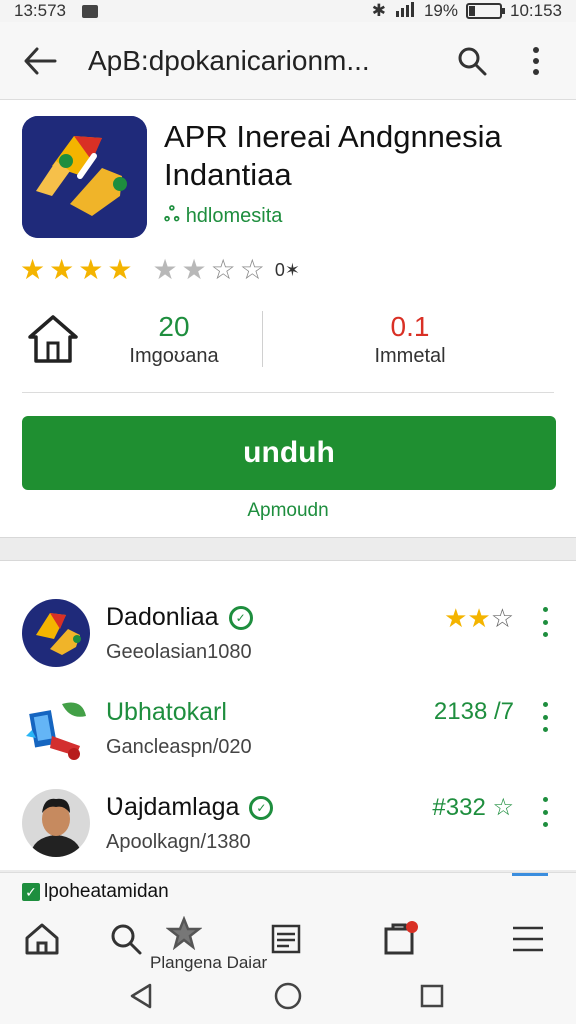  What do you see at coordinates (485, 11) in the screenshot?
I see `battery-icon` at bounding box center [485, 11].